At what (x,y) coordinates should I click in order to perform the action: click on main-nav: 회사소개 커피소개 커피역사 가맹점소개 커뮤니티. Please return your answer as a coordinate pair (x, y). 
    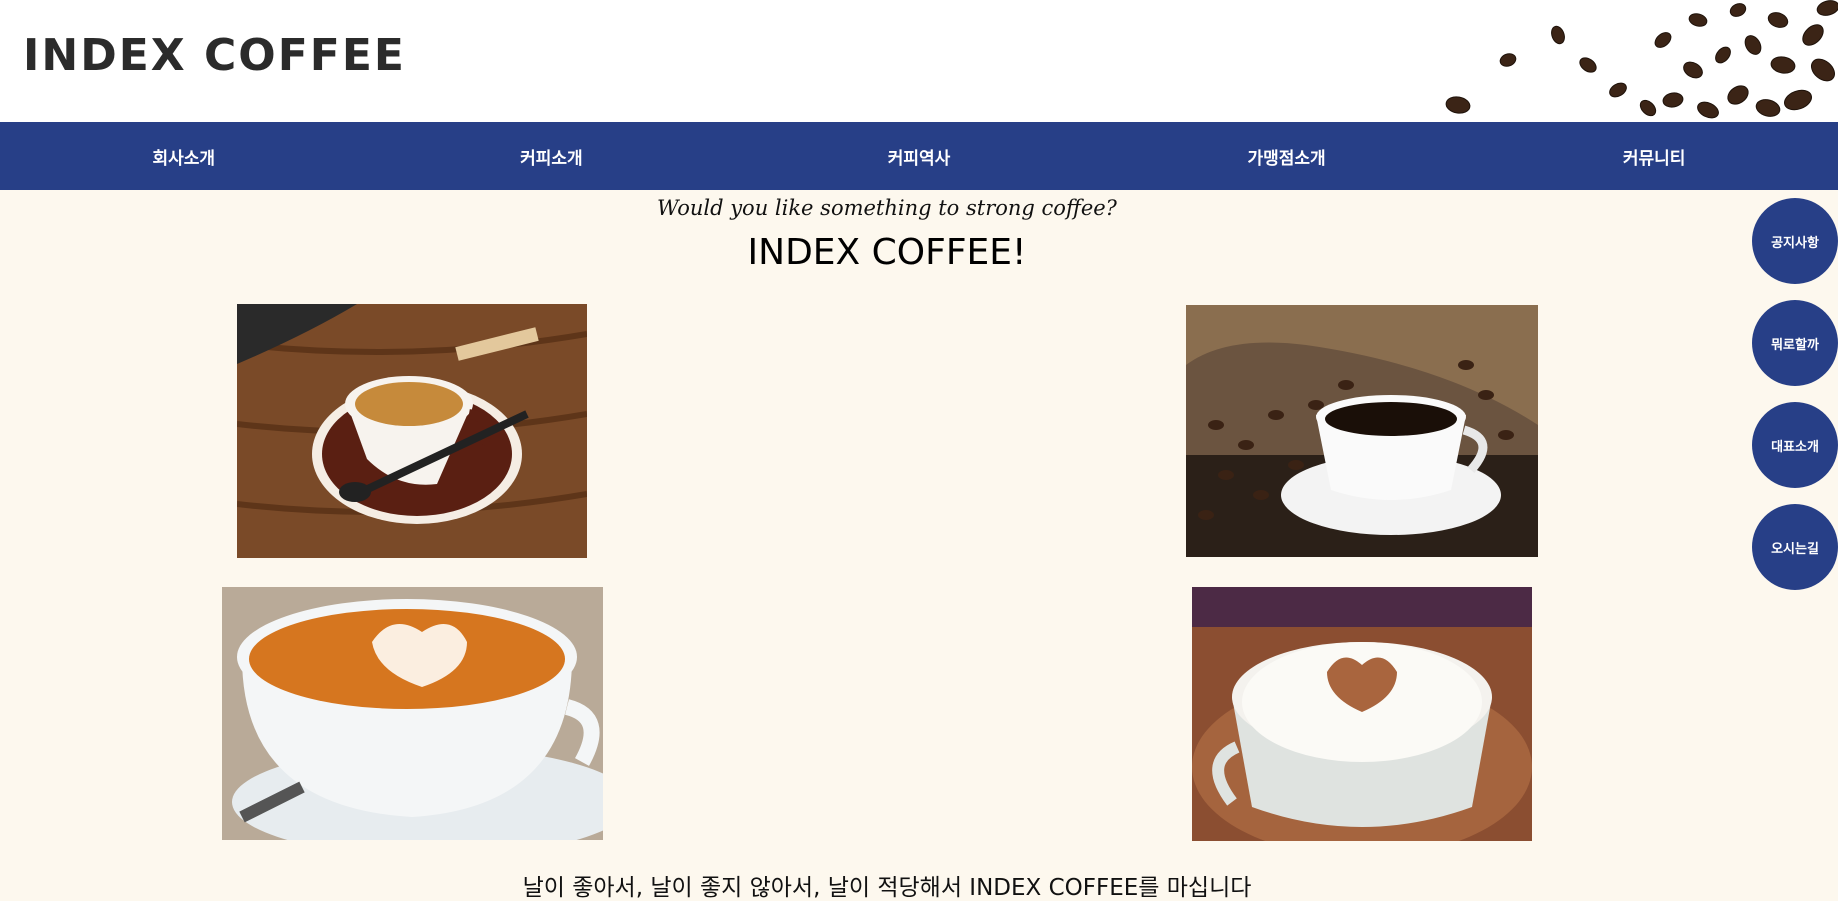
    Looking at the image, I should click on (919, 156).